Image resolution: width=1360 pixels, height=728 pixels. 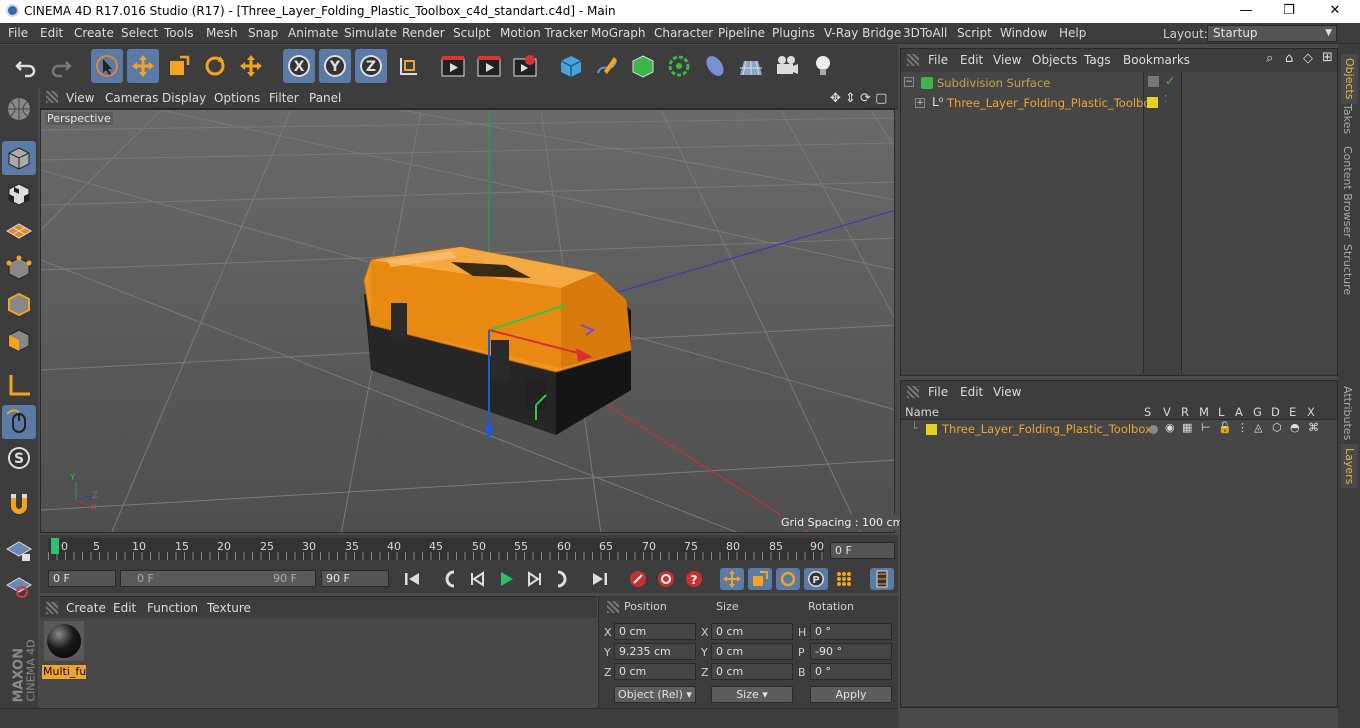 I want to click on key-rotation-button, so click(x=788, y=579).